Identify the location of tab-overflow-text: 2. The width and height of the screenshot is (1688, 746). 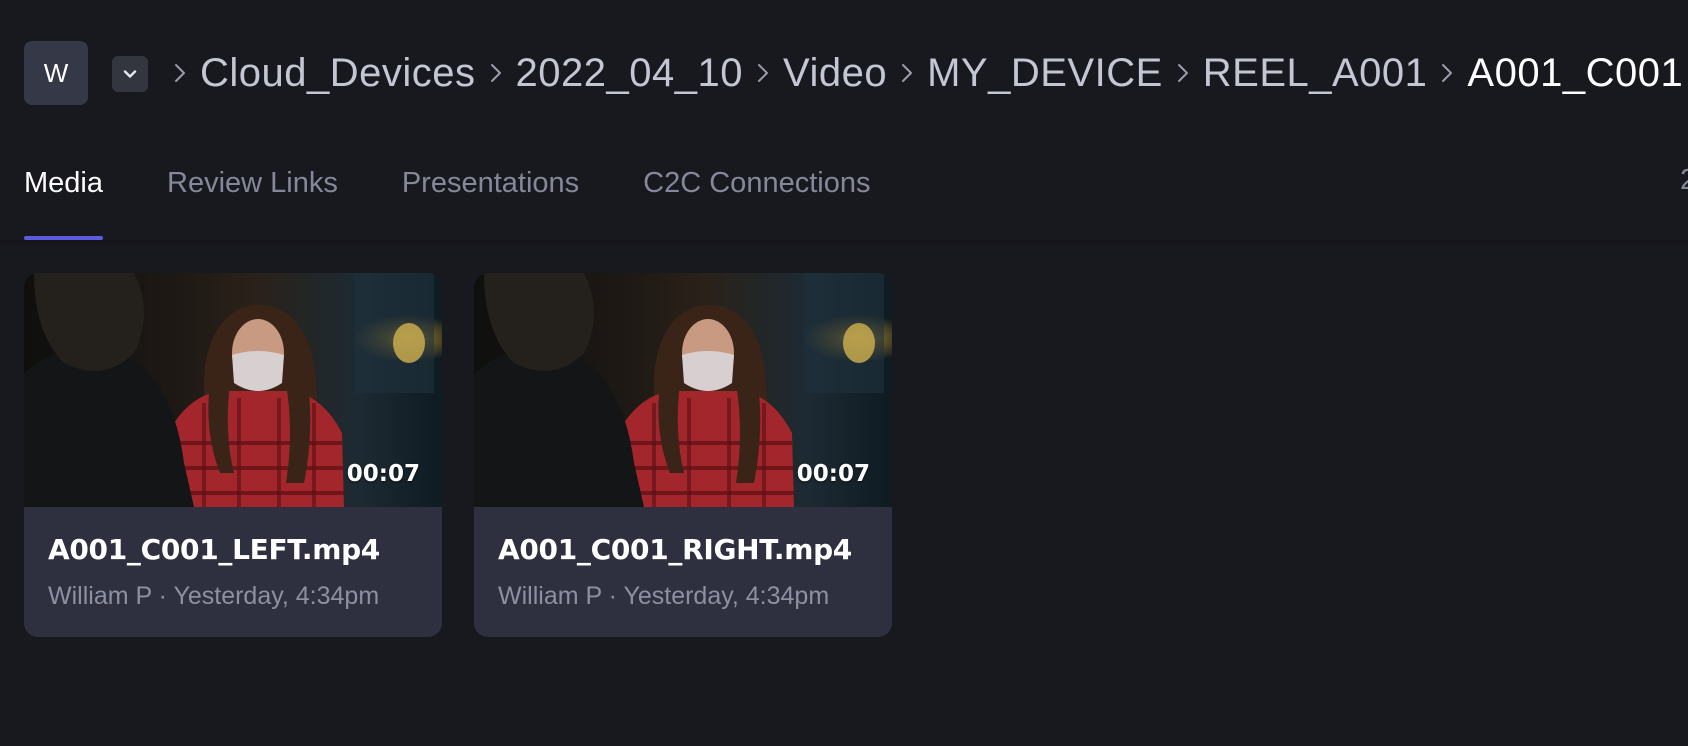
(1684, 180).